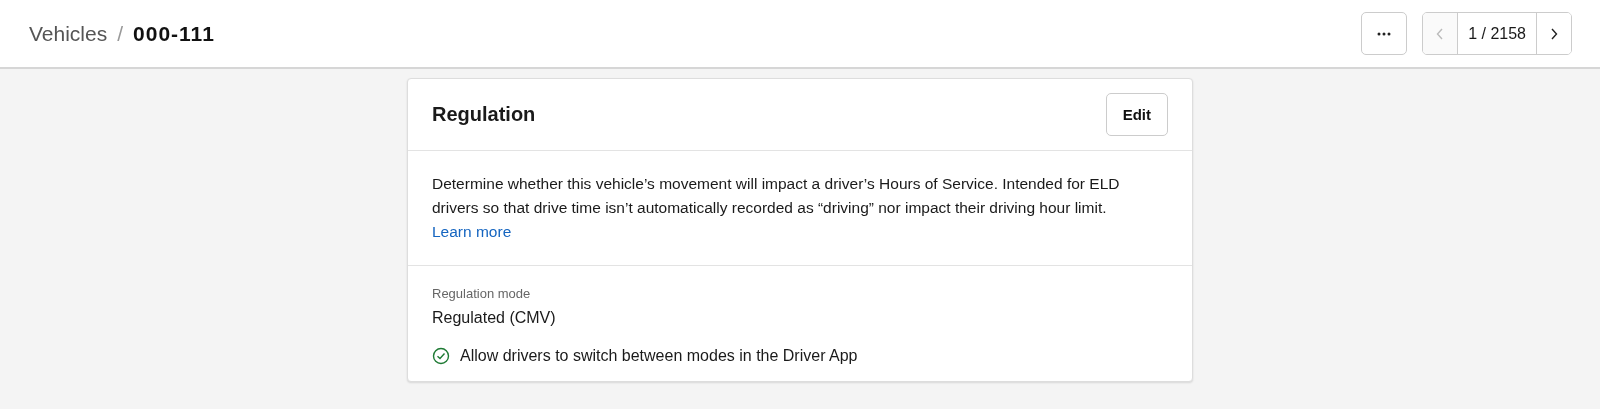  What do you see at coordinates (1136, 114) in the screenshot?
I see `edit-button: Edit` at bounding box center [1136, 114].